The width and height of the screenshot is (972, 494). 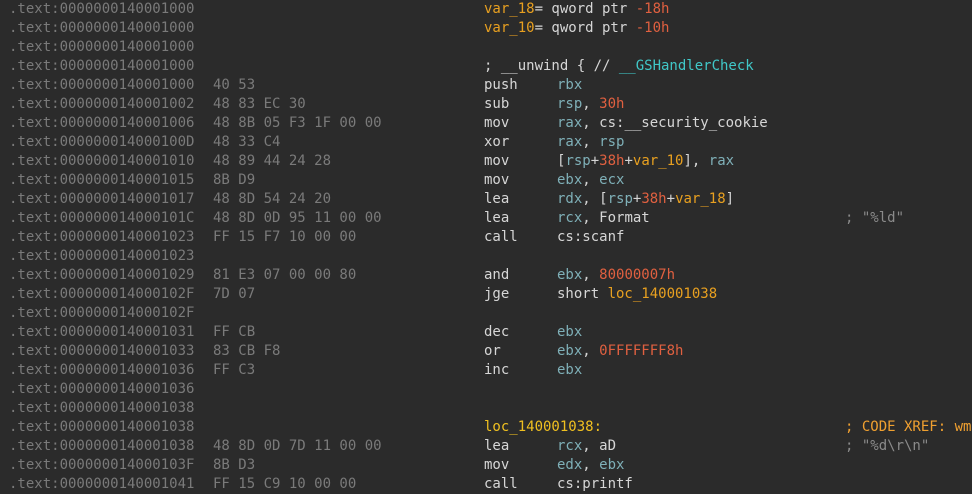 I want to click on immediate-value: -10h, so click(x=652, y=28).